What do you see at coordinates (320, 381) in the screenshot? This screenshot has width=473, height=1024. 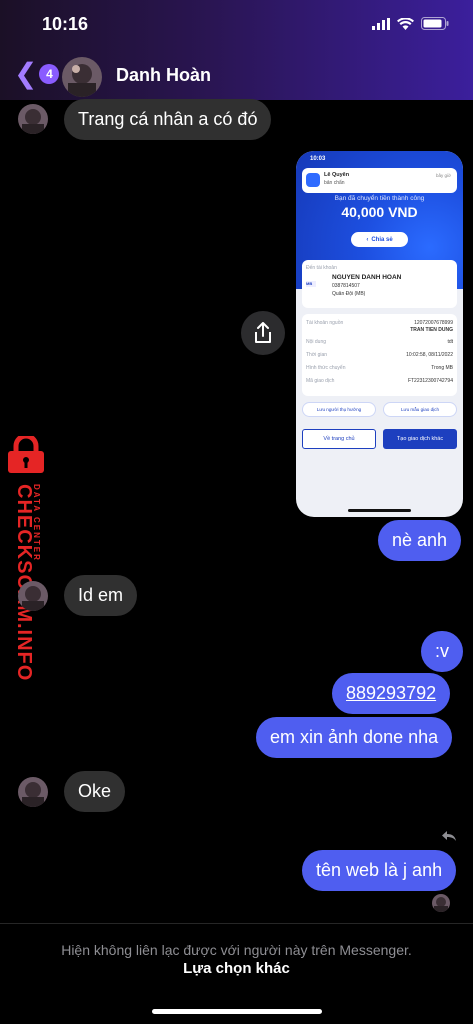 I see `detail-label: Mã giao dịch` at bounding box center [320, 381].